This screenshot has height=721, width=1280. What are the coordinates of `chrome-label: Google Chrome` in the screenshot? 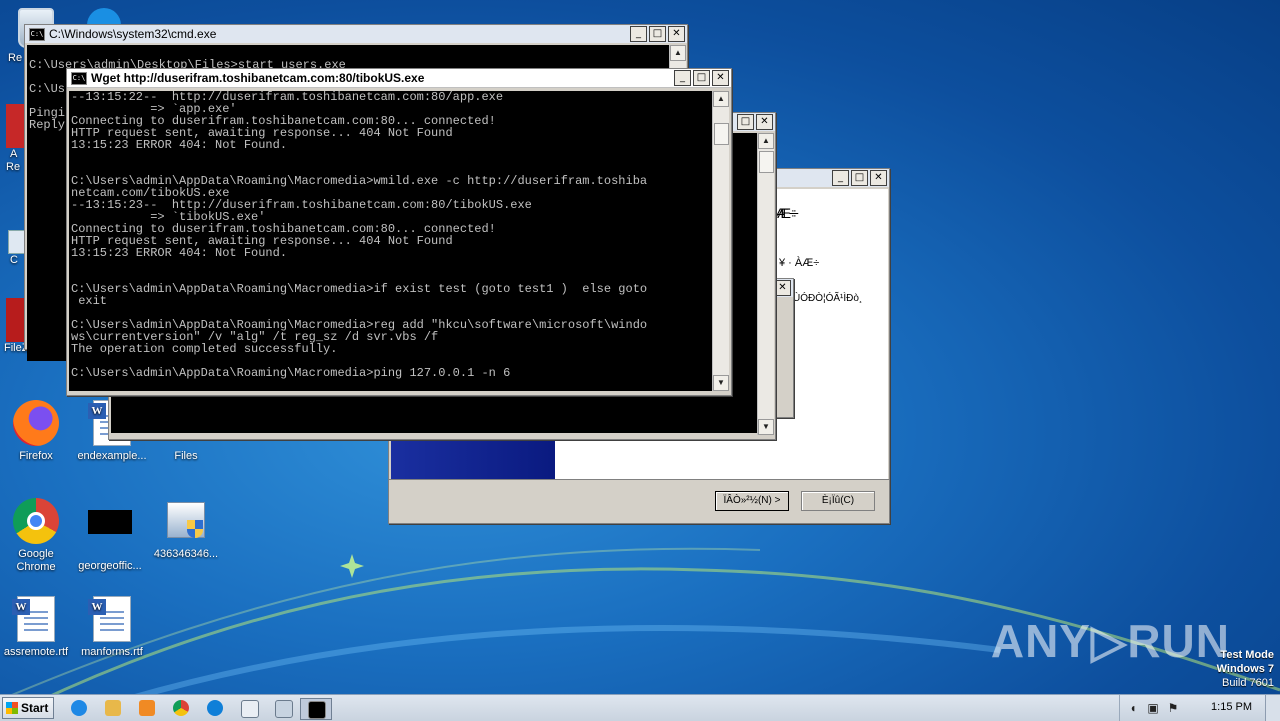 It's located at (36, 560).